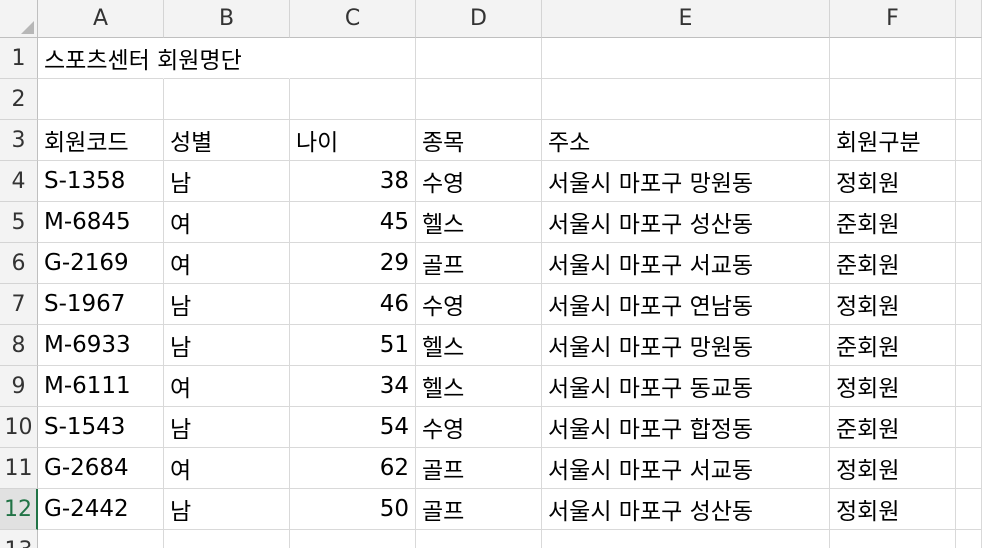 The height and width of the screenshot is (548, 982). Describe the element at coordinates (19, 140) in the screenshot. I see `row-header-3: 3` at that location.